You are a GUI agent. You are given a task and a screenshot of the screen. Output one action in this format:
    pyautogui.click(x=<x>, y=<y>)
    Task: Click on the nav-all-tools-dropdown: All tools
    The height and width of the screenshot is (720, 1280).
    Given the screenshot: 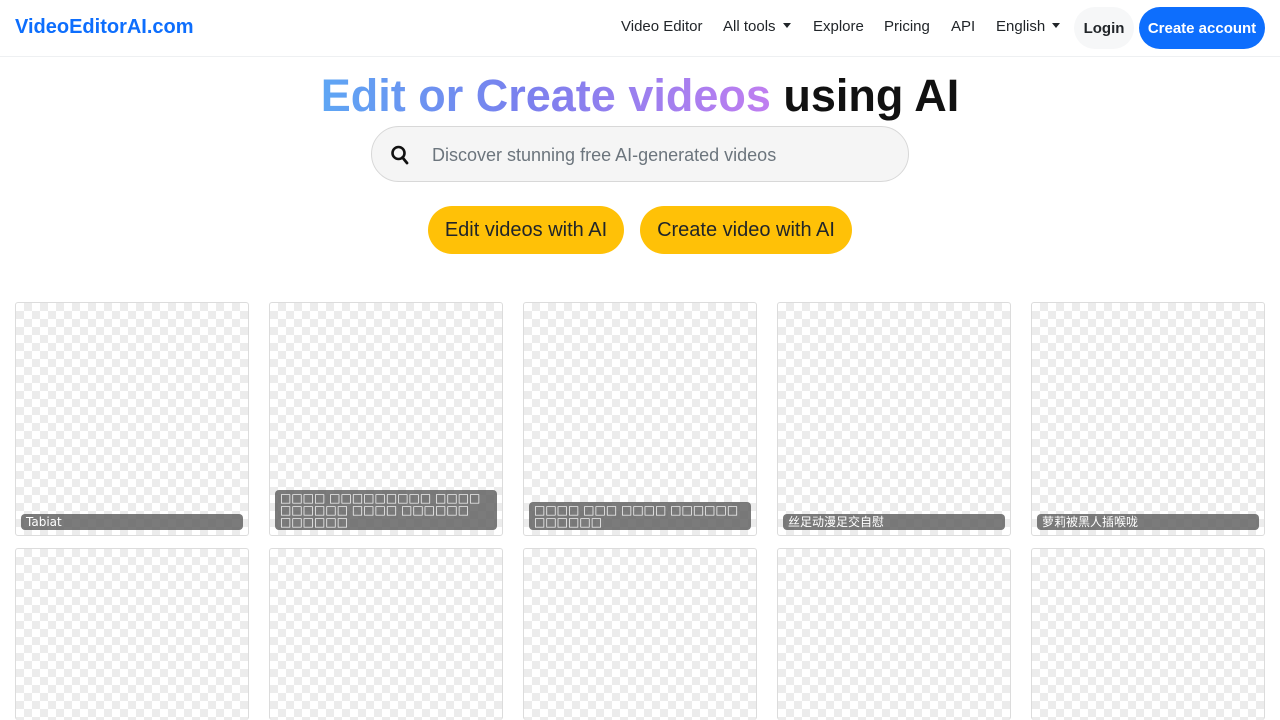 What is the action you would take?
    pyautogui.click(x=757, y=26)
    